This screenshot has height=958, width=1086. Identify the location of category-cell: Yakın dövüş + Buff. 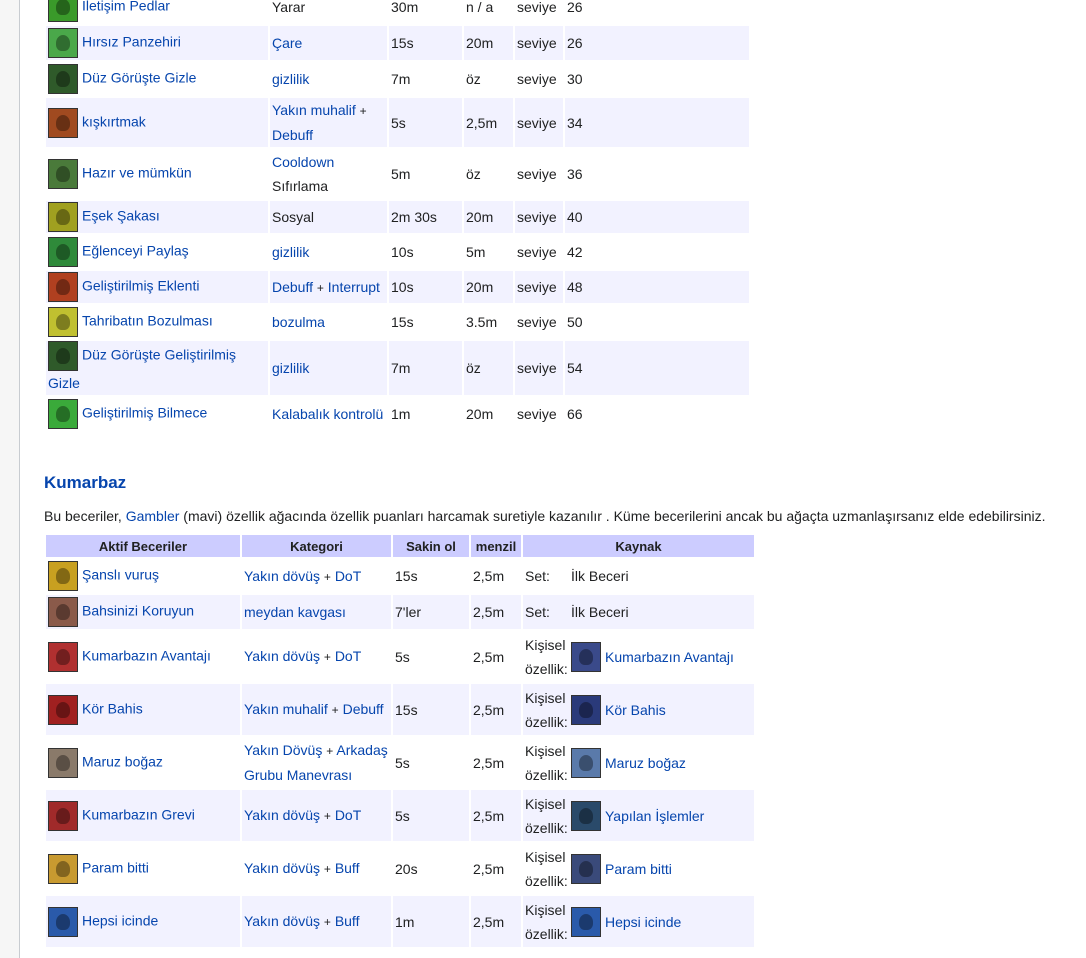
(316, 921).